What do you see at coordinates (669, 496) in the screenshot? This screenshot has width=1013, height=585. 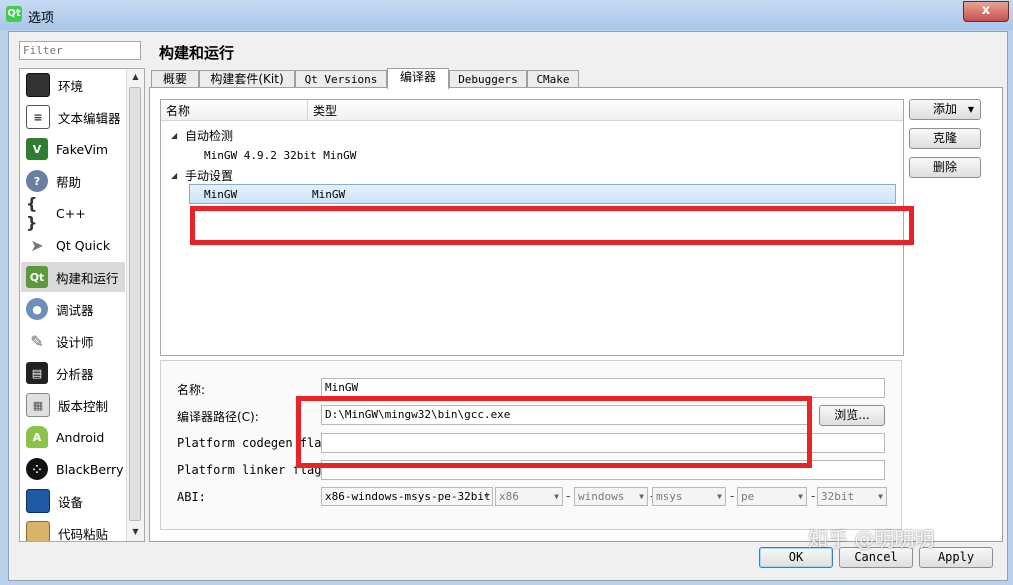 I see `abi-part-value: msys` at bounding box center [669, 496].